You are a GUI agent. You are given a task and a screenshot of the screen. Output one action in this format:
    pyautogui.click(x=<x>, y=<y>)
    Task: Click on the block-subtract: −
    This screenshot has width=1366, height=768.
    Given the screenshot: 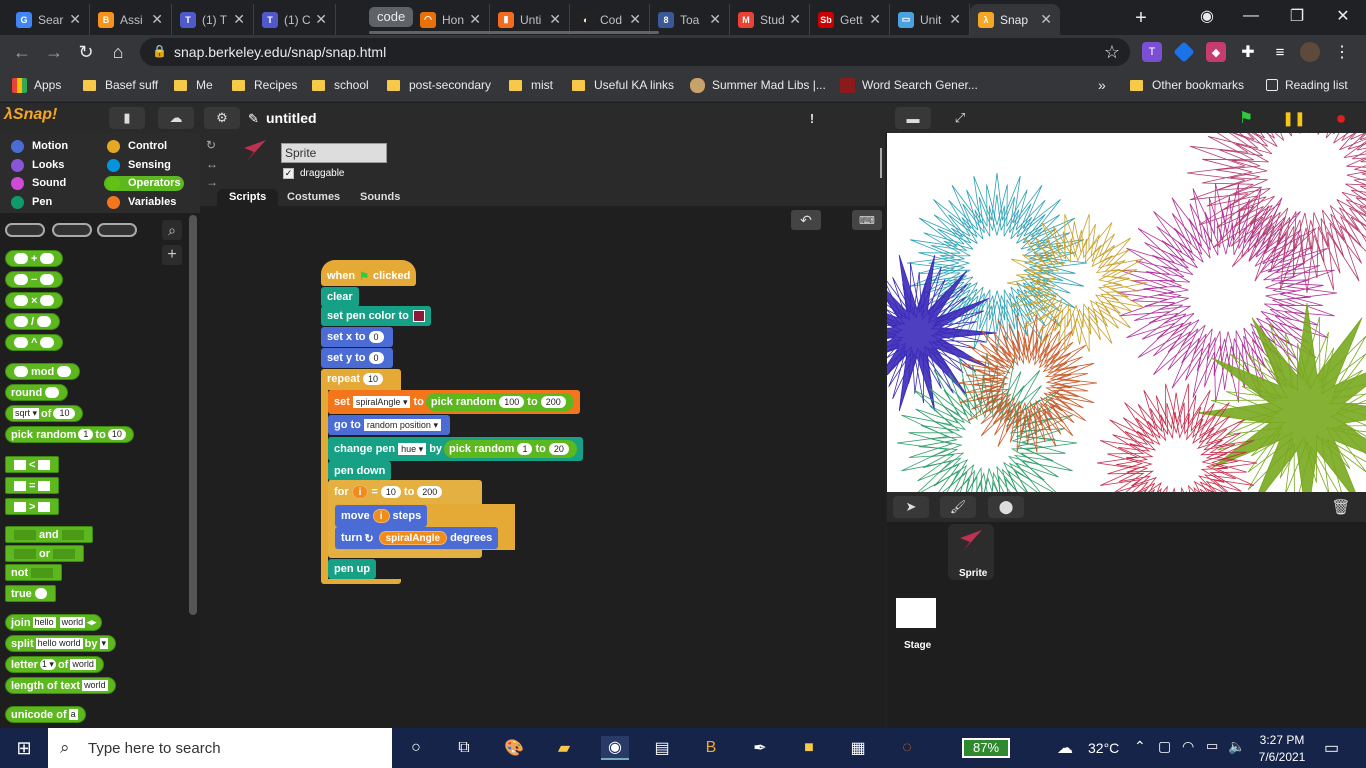 What is the action you would take?
    pyautogui.click(x=34, y=279)
    